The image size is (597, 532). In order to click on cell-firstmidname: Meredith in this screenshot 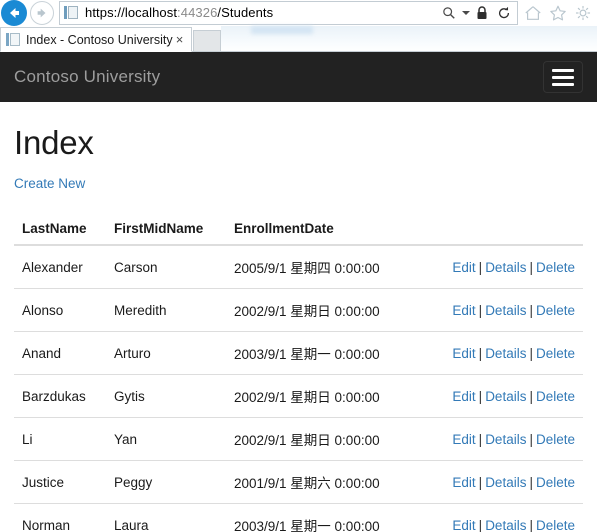, I will do `click(166, 310)`.